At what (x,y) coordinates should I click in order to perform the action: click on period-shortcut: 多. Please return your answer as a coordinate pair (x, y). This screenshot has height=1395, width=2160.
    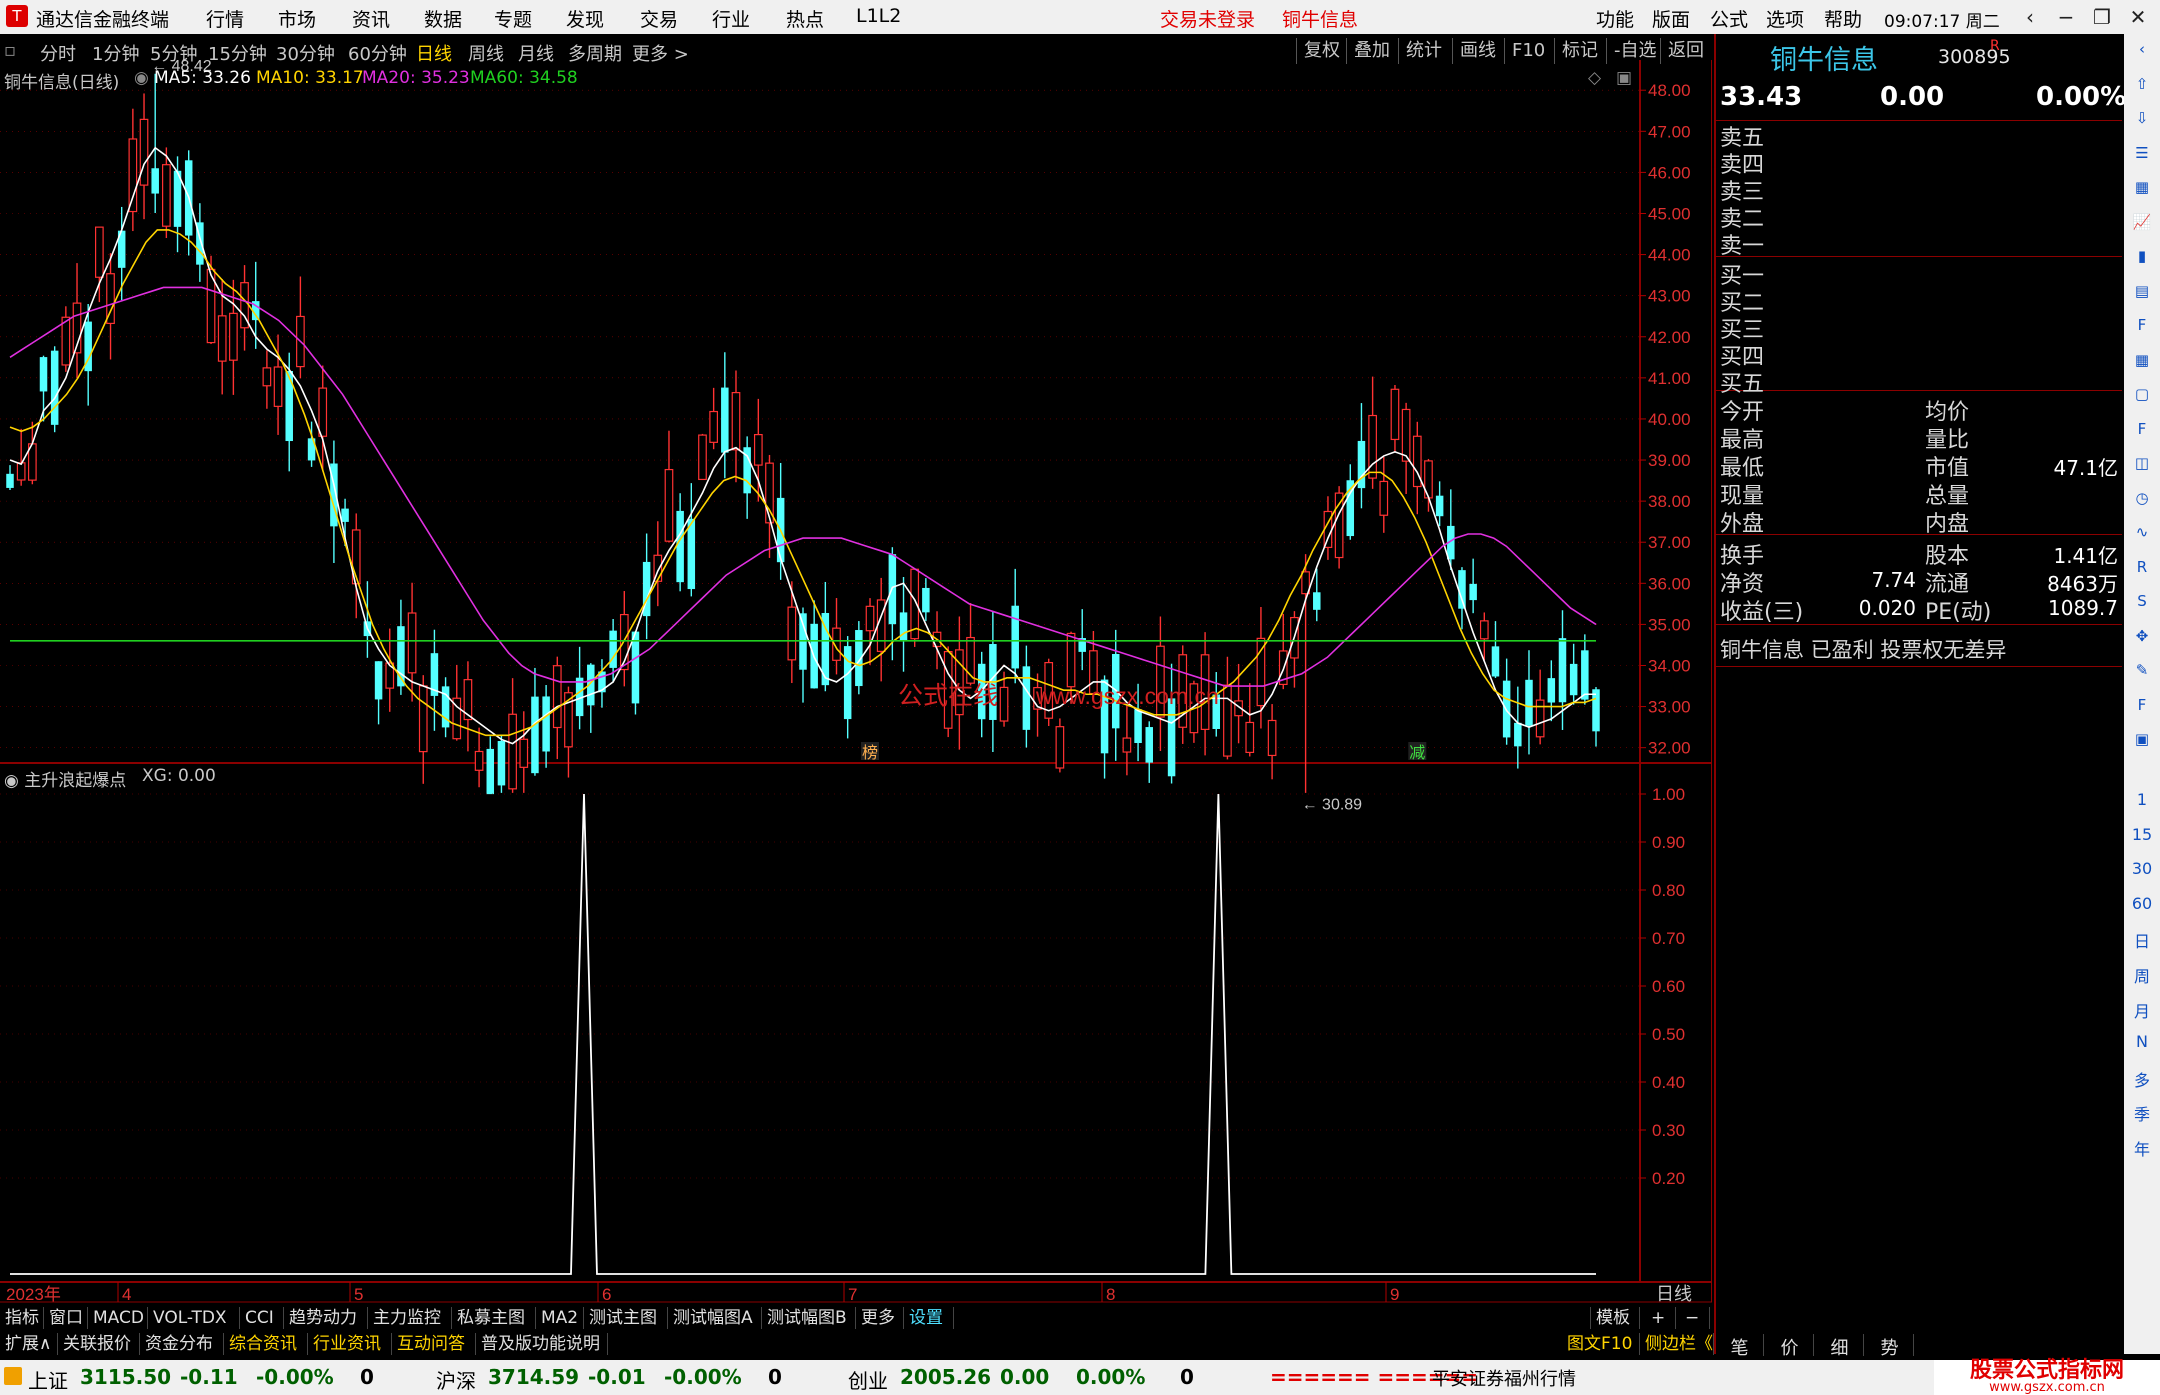
    Looking at the image, I should click on (2142, 1079).